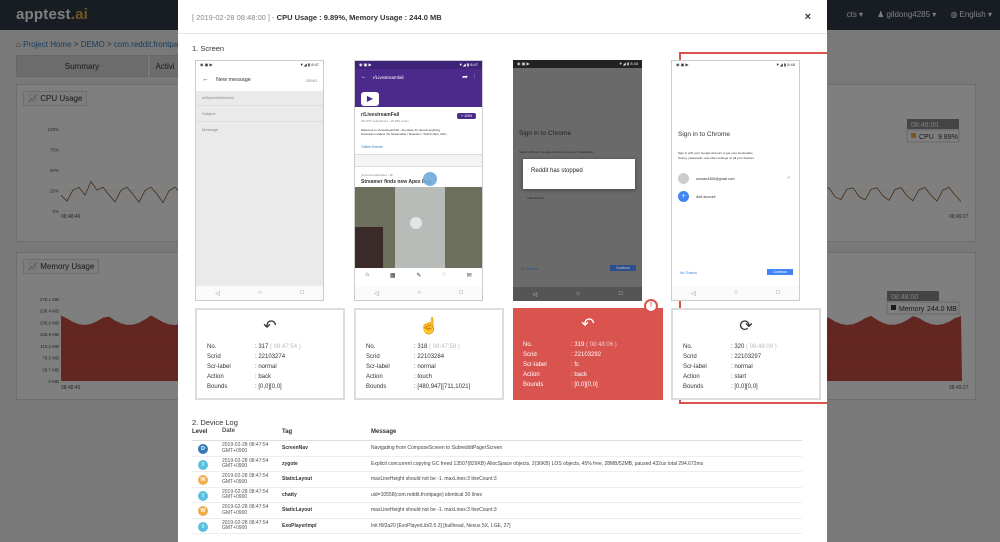 The height and width of the screenshot is (542, 1000). I want to click on status-bar: ◉ ▣ ▶ ▼◢ ▮ 8:47, so click(259, 64).